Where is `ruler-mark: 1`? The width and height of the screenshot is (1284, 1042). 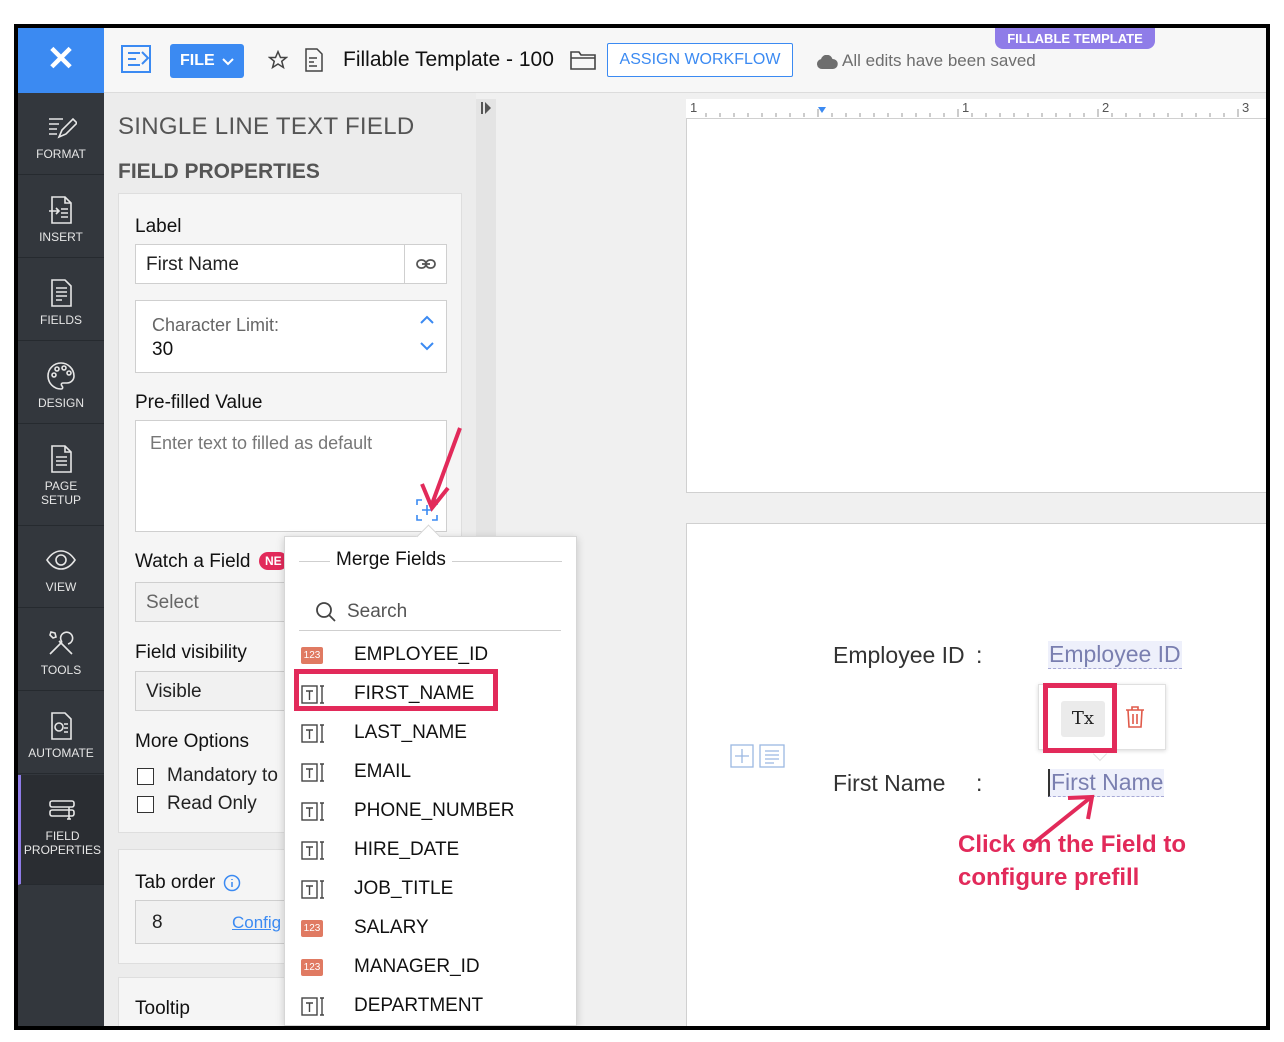
ruler-mark: 1 is located at coordinates (966, 107).